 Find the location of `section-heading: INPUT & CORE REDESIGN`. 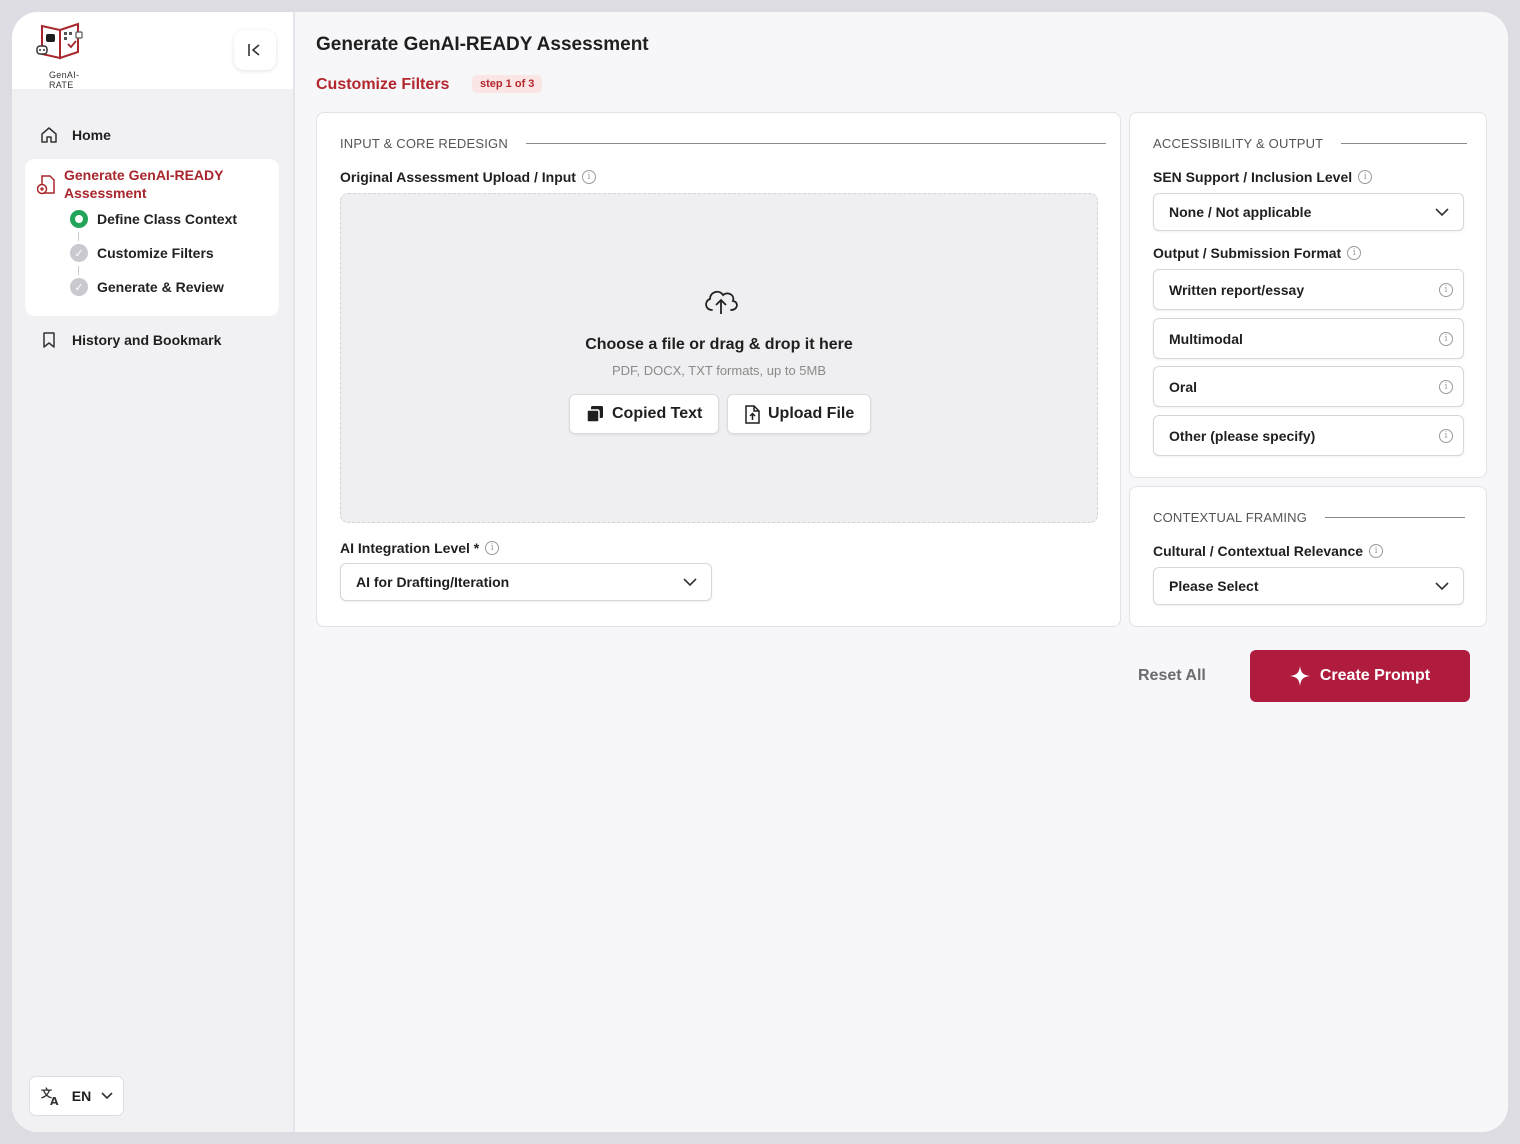

section-heading: INPUT & CORE REDESIGN is located at coordinates (723, 143).